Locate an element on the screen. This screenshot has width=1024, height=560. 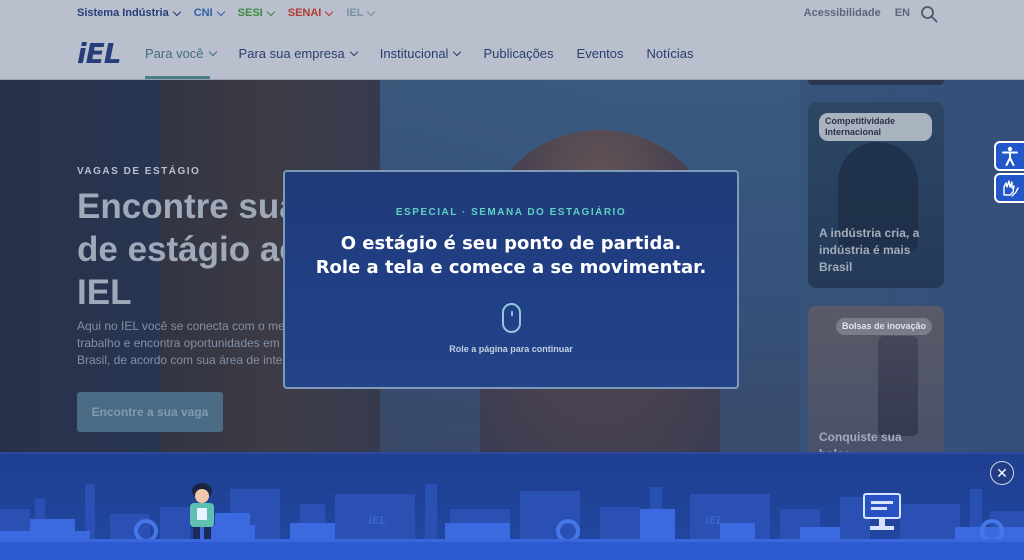
topnav-iel: IEL is located at coordinates (361, 13).